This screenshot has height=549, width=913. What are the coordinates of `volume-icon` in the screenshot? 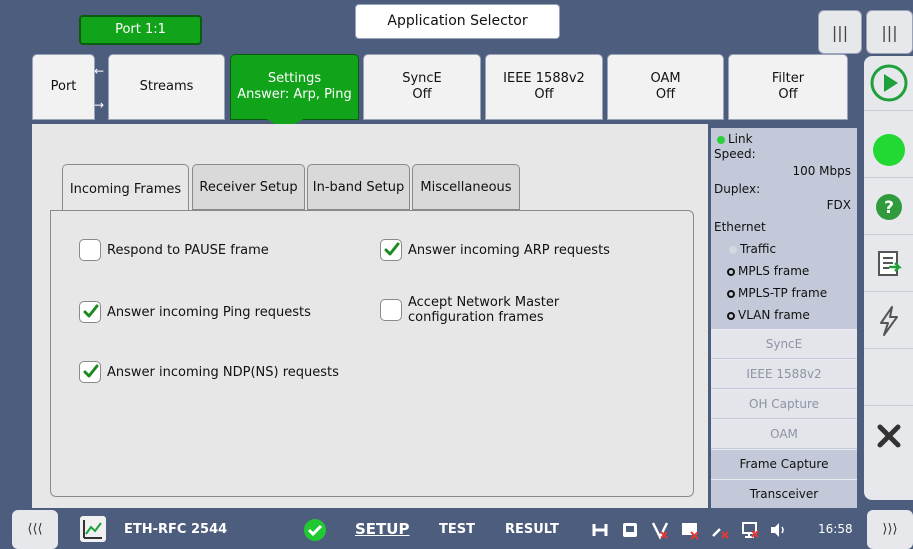 It's located at (778, 530).